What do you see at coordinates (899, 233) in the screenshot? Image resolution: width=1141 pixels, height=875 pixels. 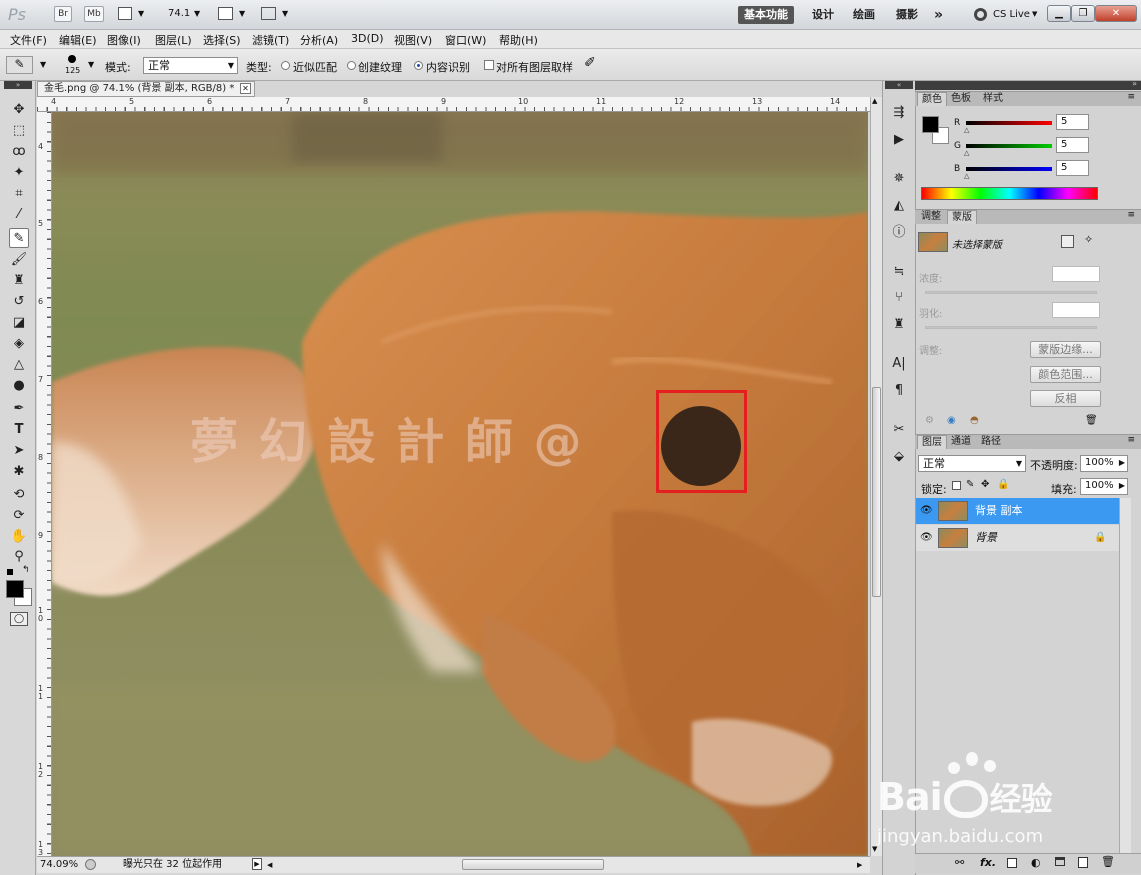 I see `info-panel-icon: ⓘ` at bounding box center [899, 233].